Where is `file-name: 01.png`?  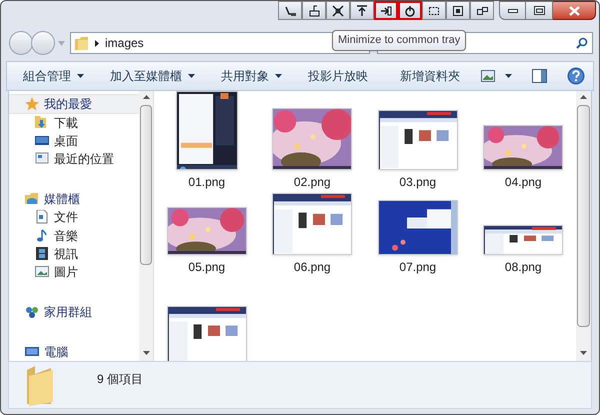
file-name: 01.png is located at coordinates (207, 182).